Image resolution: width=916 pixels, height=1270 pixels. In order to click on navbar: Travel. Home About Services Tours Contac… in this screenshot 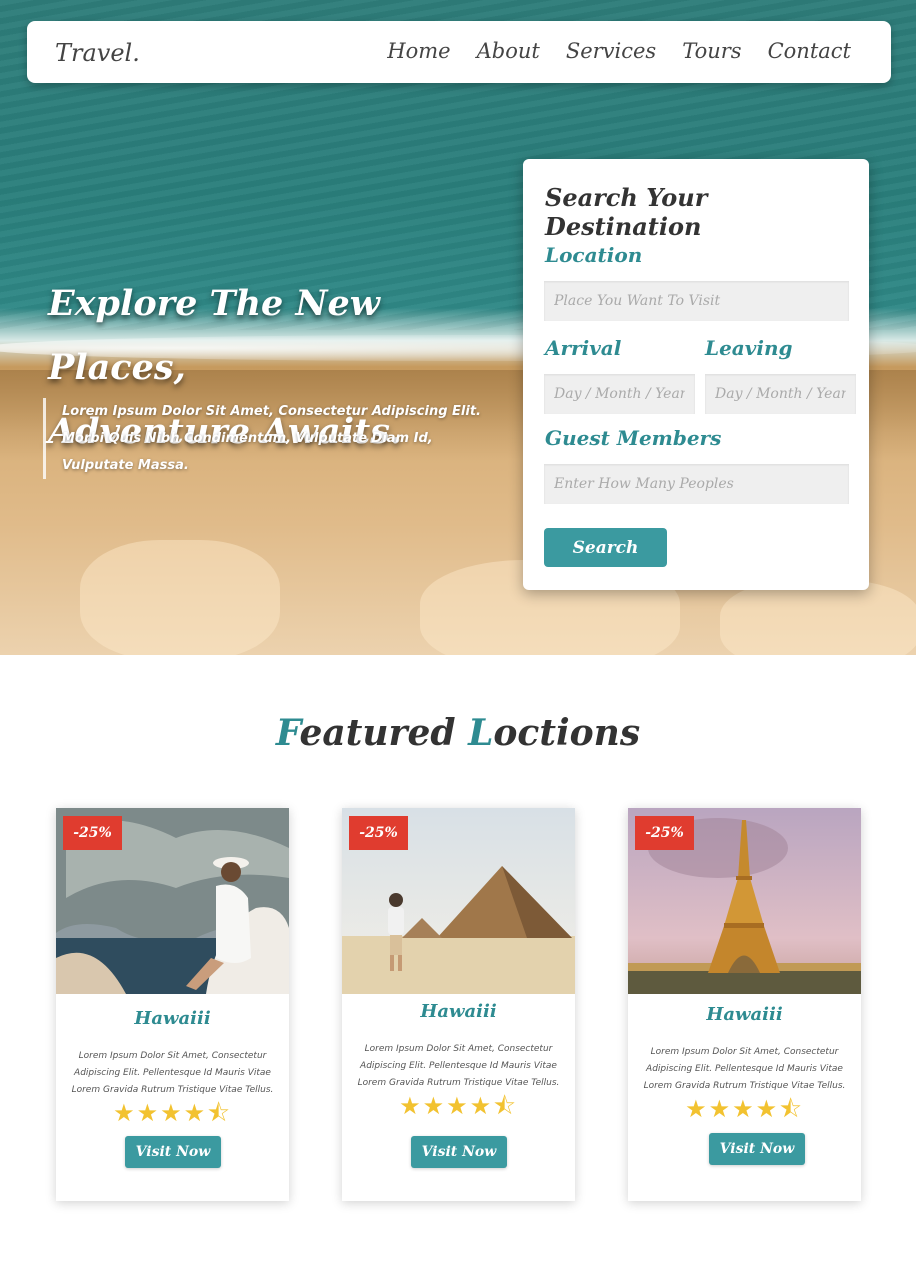, I will do `click(459, 52)`.